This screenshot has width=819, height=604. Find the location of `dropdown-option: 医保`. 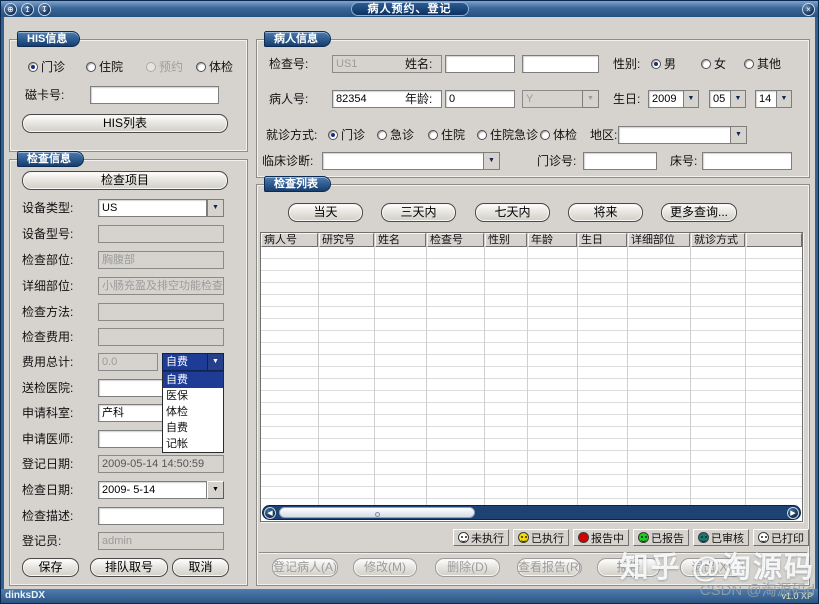

dropdown-option: 医保 is located at coordinates (193, 396).